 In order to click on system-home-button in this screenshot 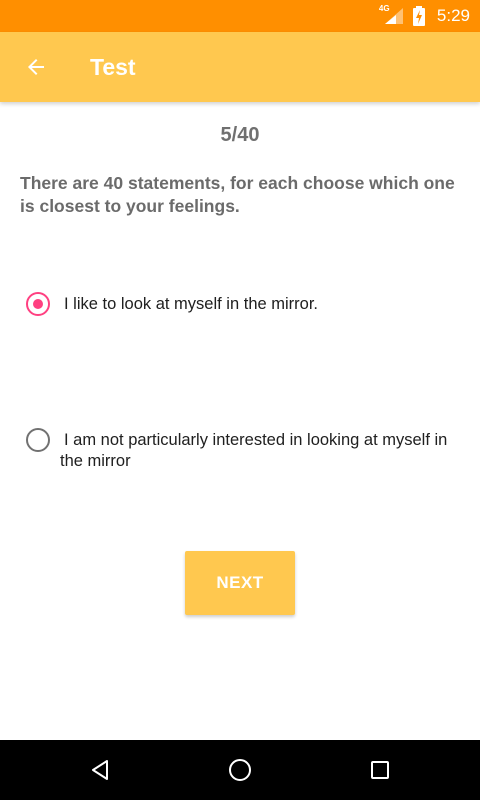, I will do `click(240, 770)`.